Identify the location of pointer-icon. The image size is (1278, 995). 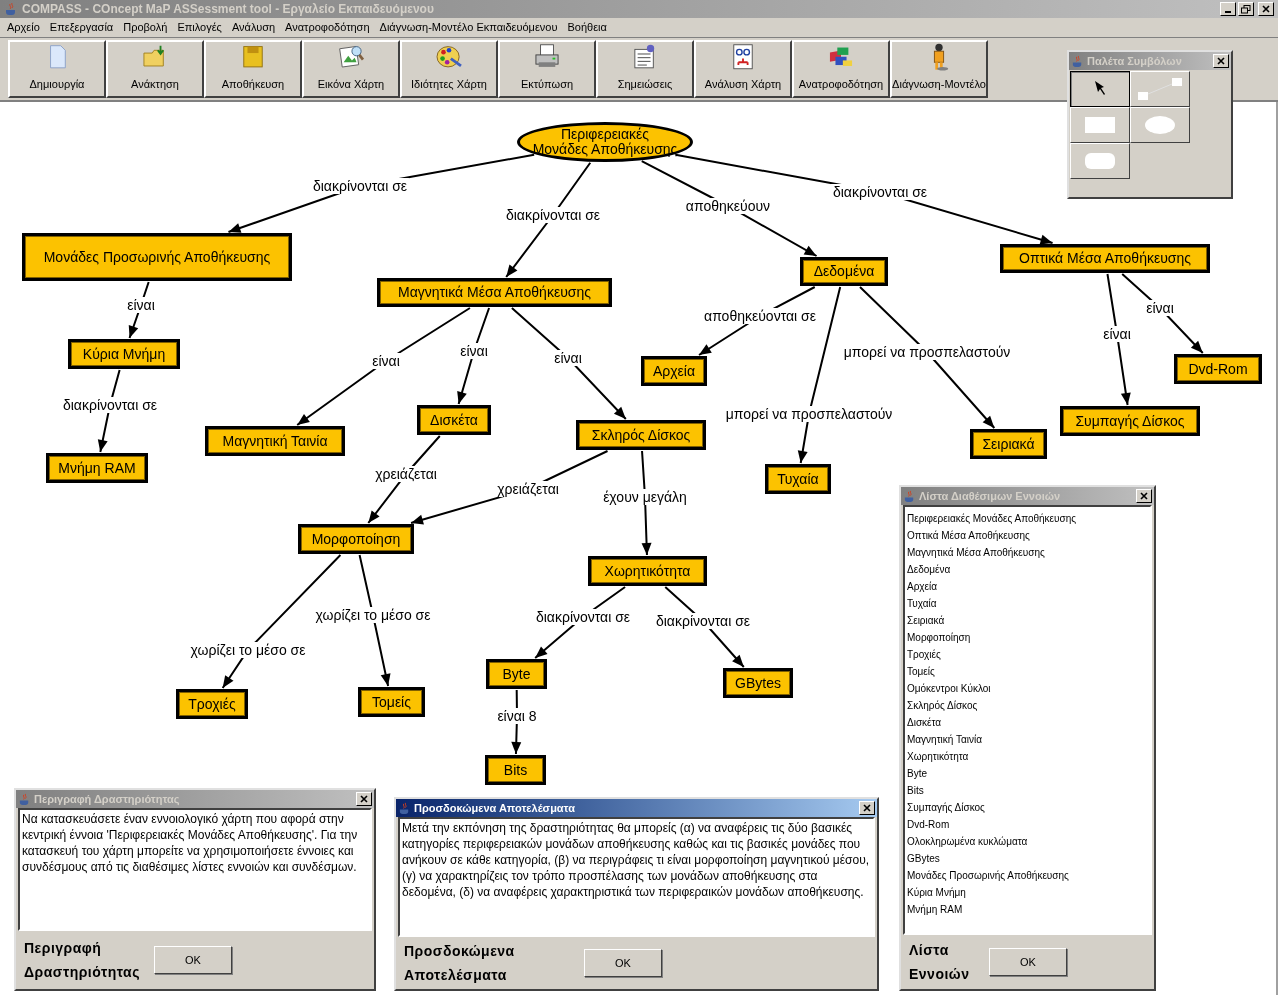
(1100, 89).